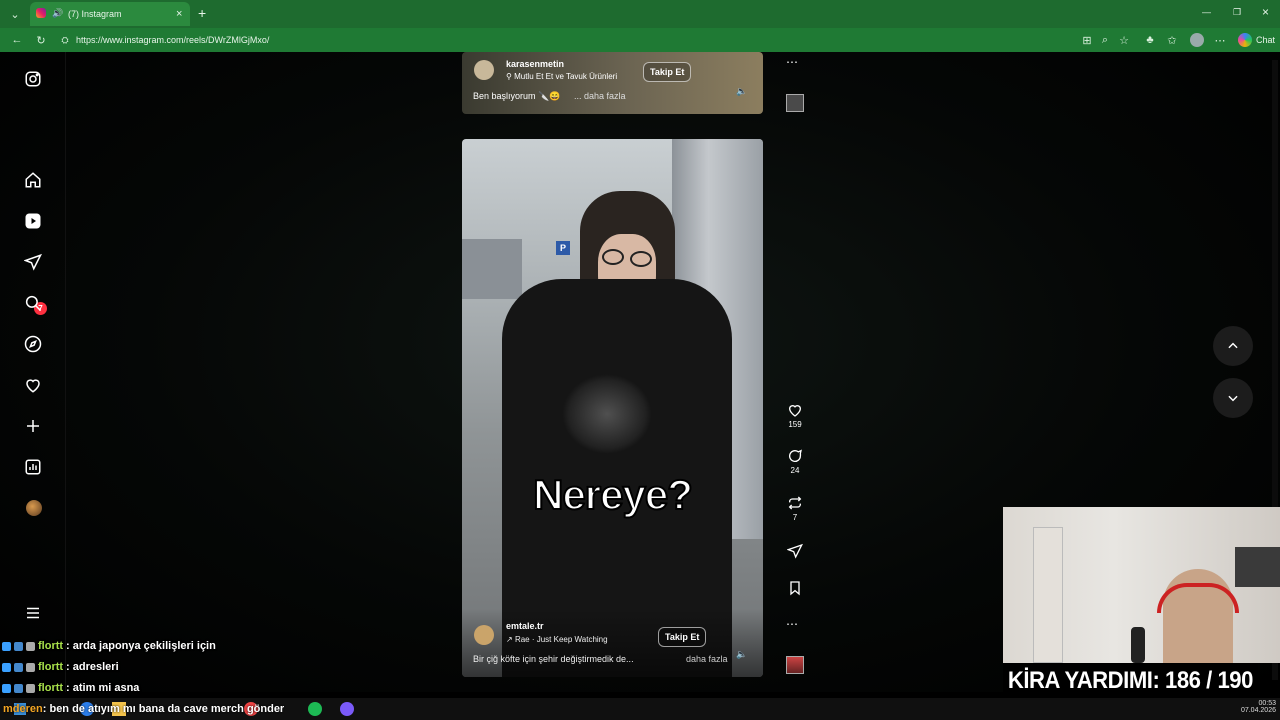 The height and width of the screenshot is (720, 1280). Describe the element at coordinates (566, 76) in the screenshot. I see `location-label: Mutlu Et Et ve Tavuk Ürünleri` at that location.